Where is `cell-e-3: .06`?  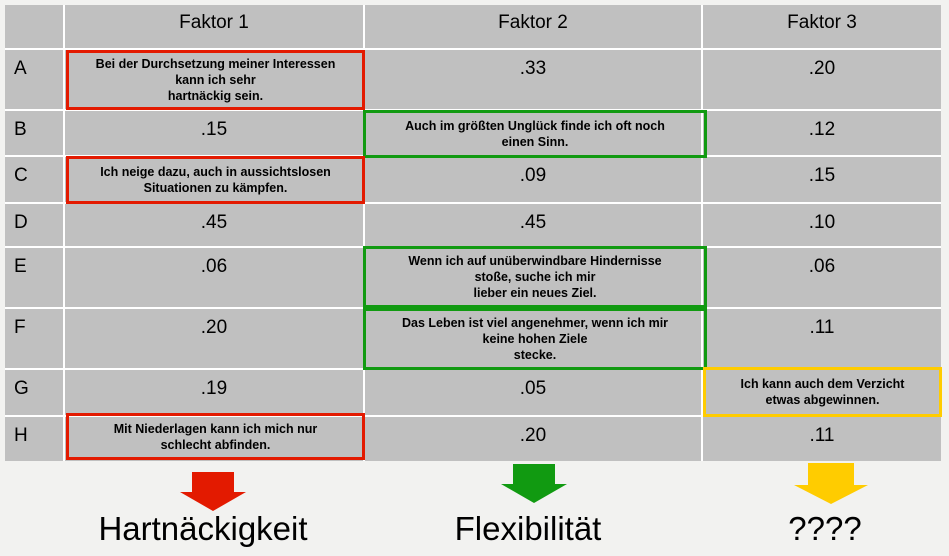 cell-e-3: .06 is located at coordinates (822, 277).